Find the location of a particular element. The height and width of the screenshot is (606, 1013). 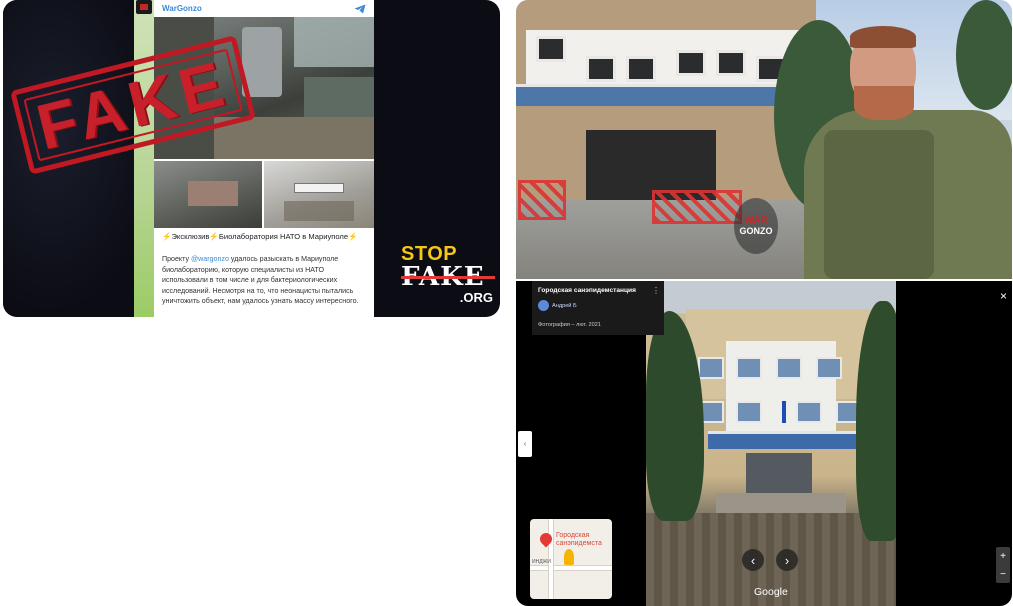

nav-right-arrow-icon: › is located at coordinates (787, 560).